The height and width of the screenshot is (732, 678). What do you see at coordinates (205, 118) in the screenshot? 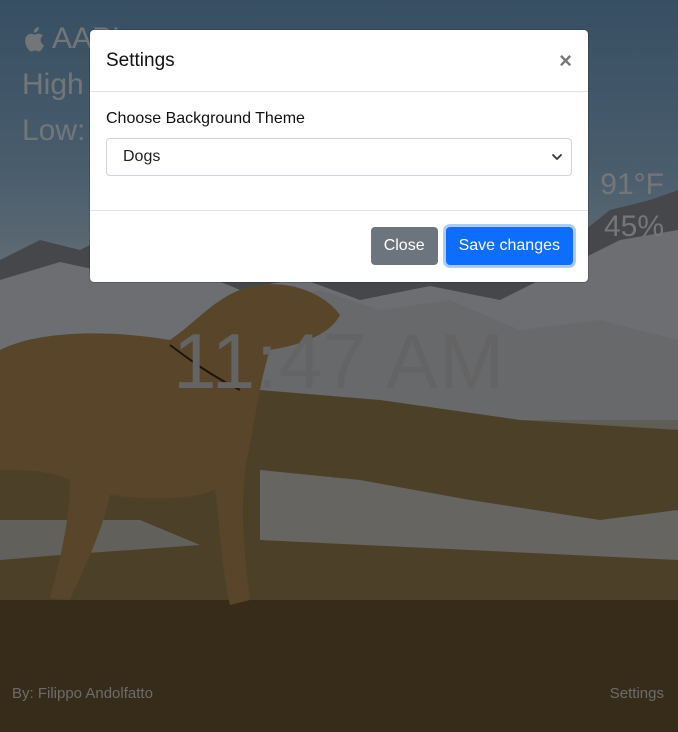
I see `theme-label: Choose Background Theme` at bounding box center [205, 118].